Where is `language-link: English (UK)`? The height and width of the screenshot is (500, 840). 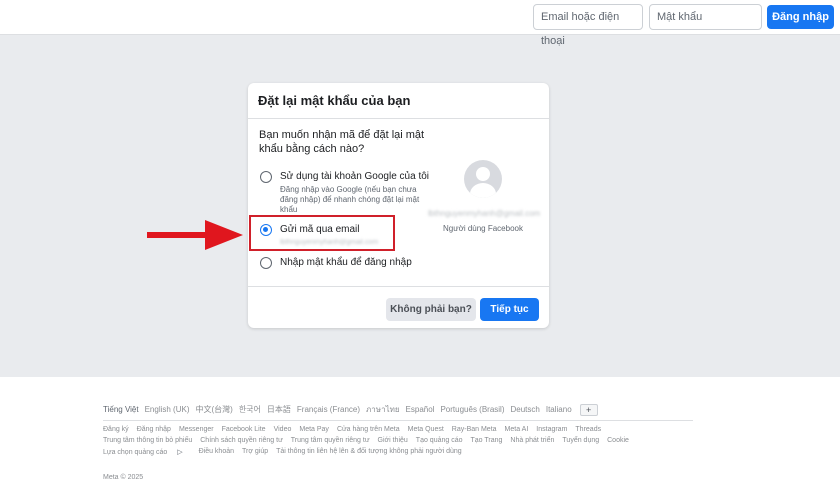
language-link: English (UK) is located at coordinates (167, 409).